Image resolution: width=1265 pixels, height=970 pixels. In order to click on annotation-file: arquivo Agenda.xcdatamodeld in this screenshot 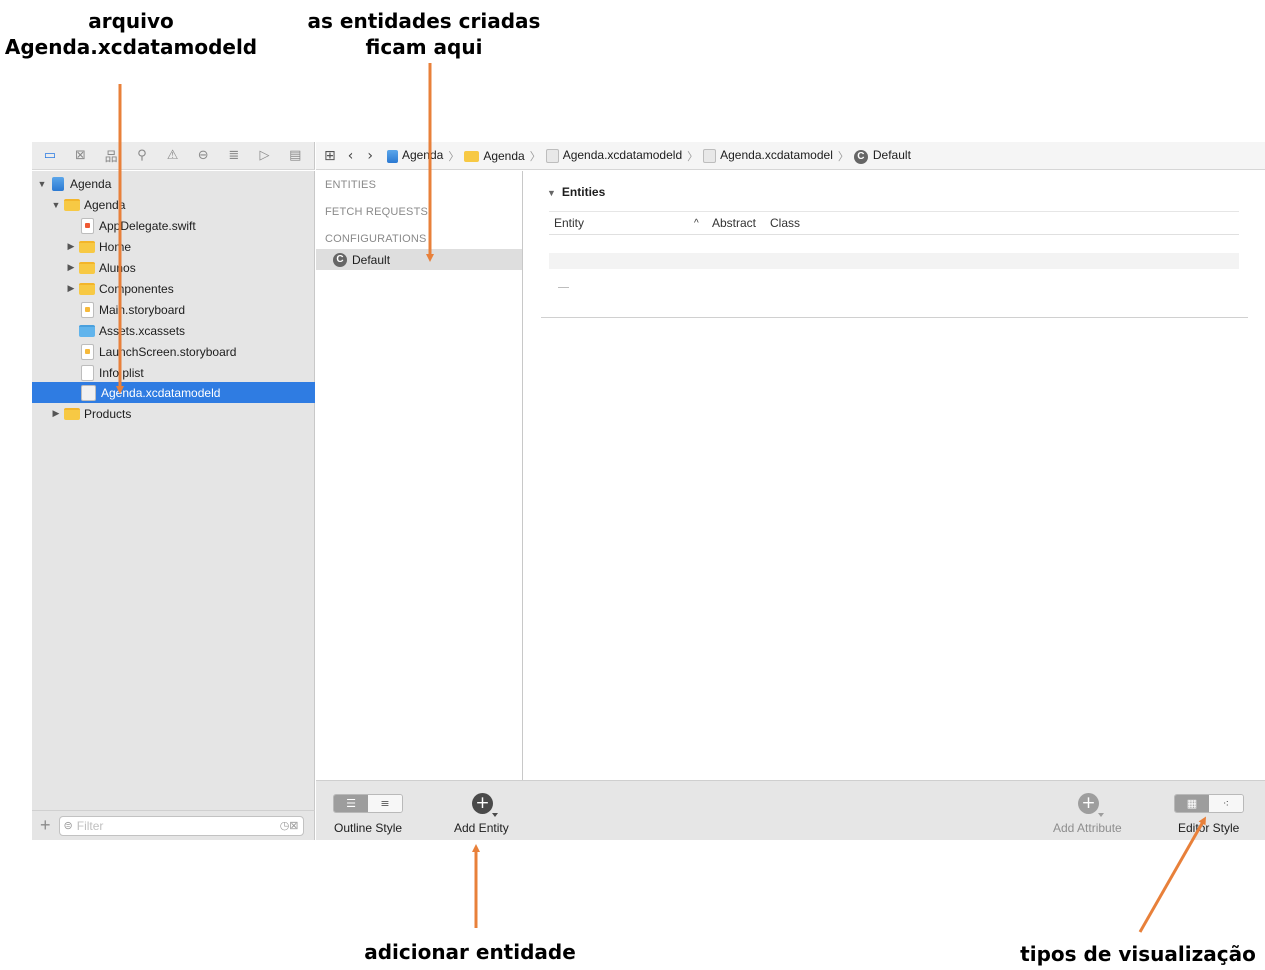, I will do `click(131, 34)`.